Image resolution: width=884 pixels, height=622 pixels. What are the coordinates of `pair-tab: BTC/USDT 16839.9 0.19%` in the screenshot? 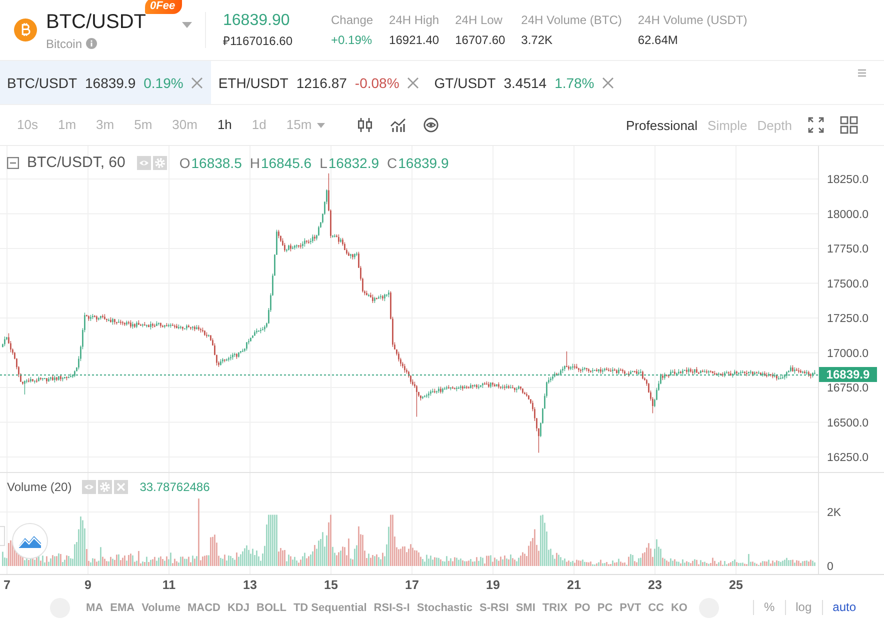 It's located at (106, 82).